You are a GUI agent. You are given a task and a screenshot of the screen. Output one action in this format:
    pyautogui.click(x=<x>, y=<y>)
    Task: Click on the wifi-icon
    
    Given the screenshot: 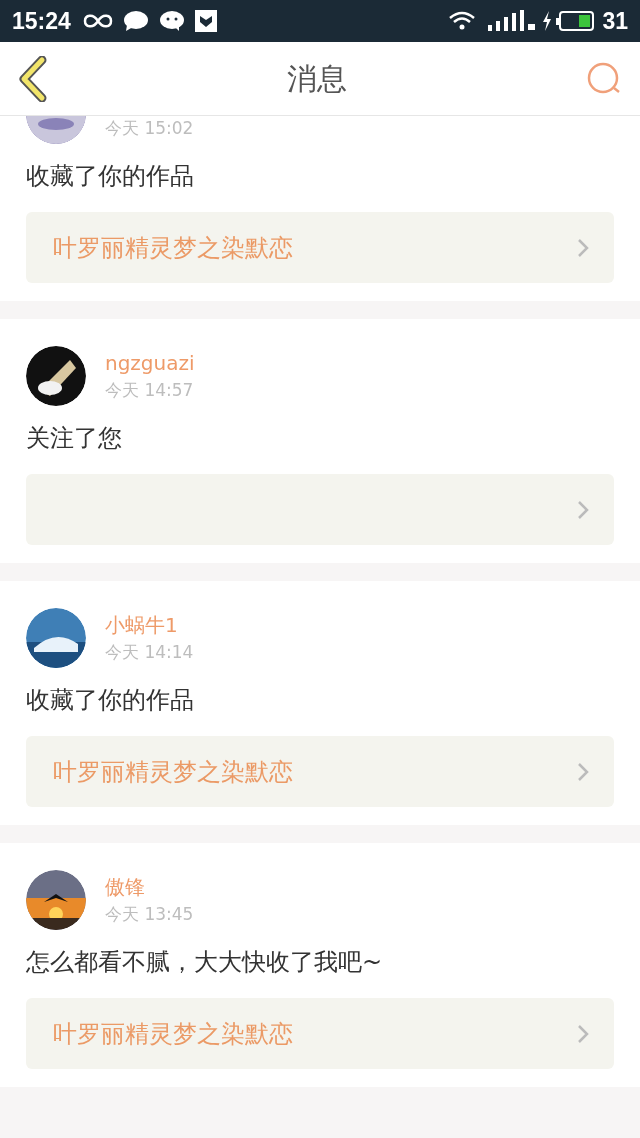 What is the action you would take?
    pyautogui.click(x=462, y=21)
    